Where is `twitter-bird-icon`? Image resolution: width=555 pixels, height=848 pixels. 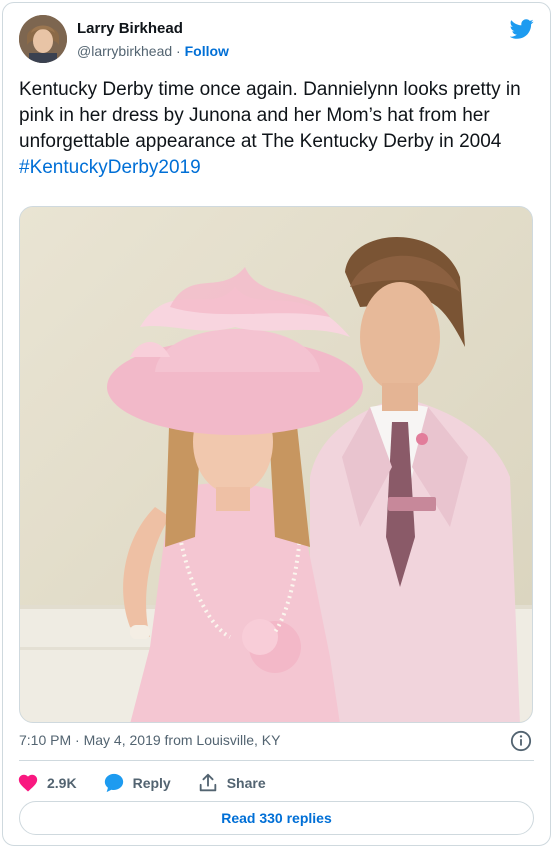
twitter-bird-icon is located at coordinates (522, 29).